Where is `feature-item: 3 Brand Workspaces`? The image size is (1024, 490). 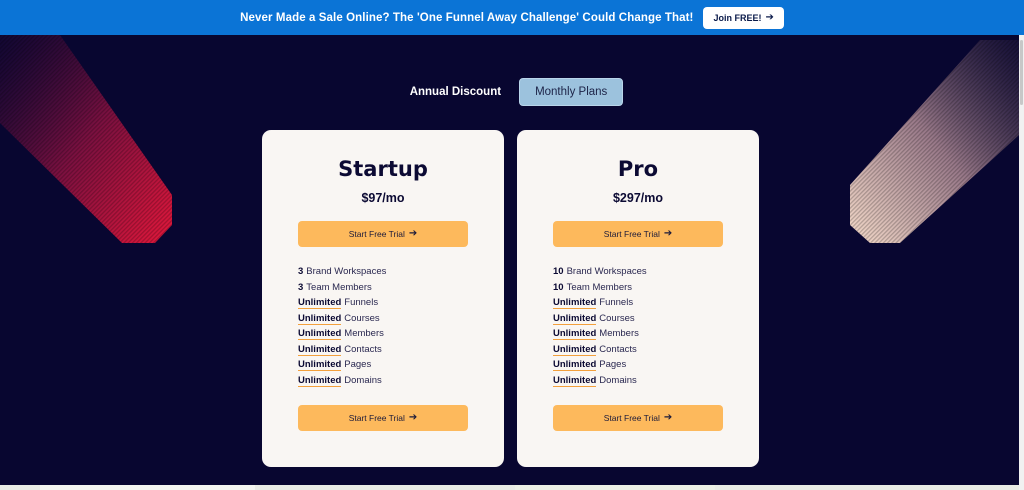 feature-item: 3 Brand Workspaces is located at coordinates (342, 272).